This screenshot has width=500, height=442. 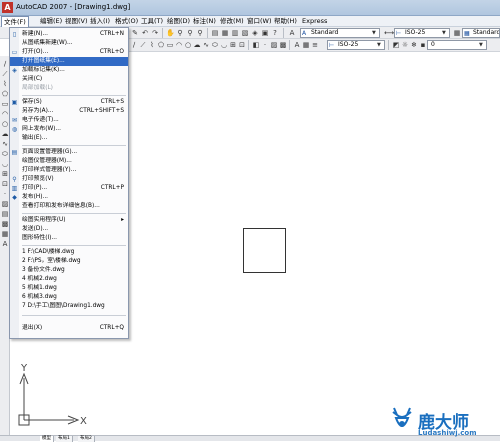 What do you see at coordinates (69, 270) in the screenshot?
I see `menu-item-recent-file: 3 备份文件.dwg` at bounding box center [69, 270].